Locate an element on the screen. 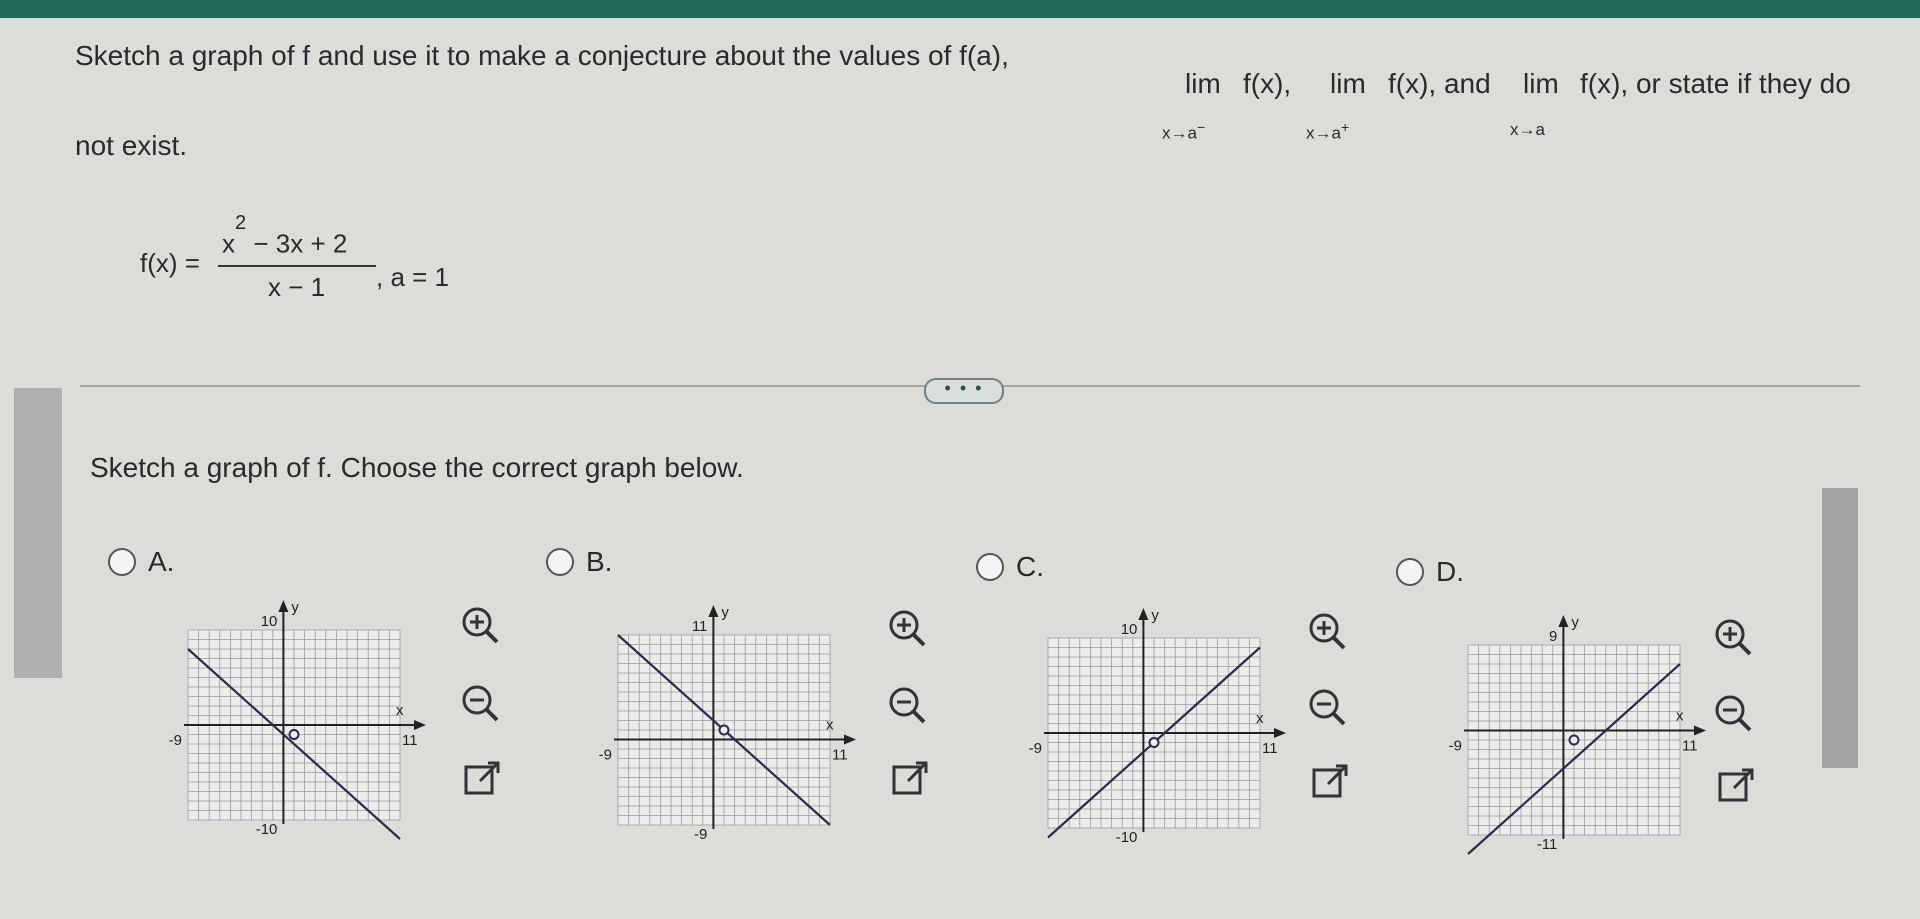 The image size is (1920, 919). y-min-label: -11 is located at coordinates (1547, 844).